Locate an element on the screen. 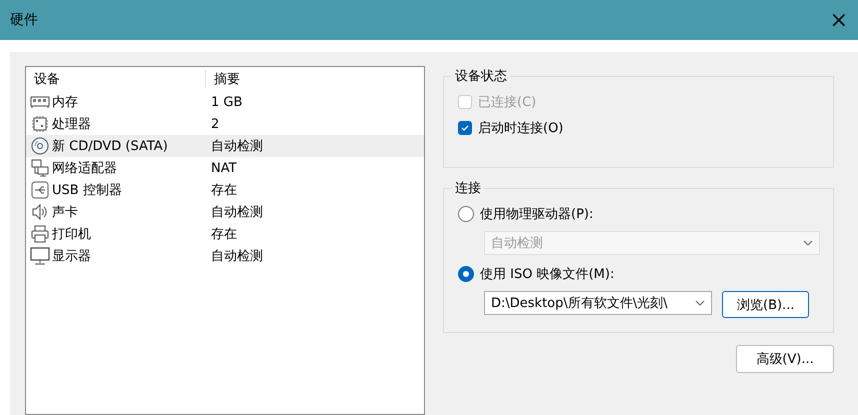 Image resolution: width=858 pixels, height=415 pixels. checkbox-label: 启动时连接(O) is located at coordinates (521, 128).